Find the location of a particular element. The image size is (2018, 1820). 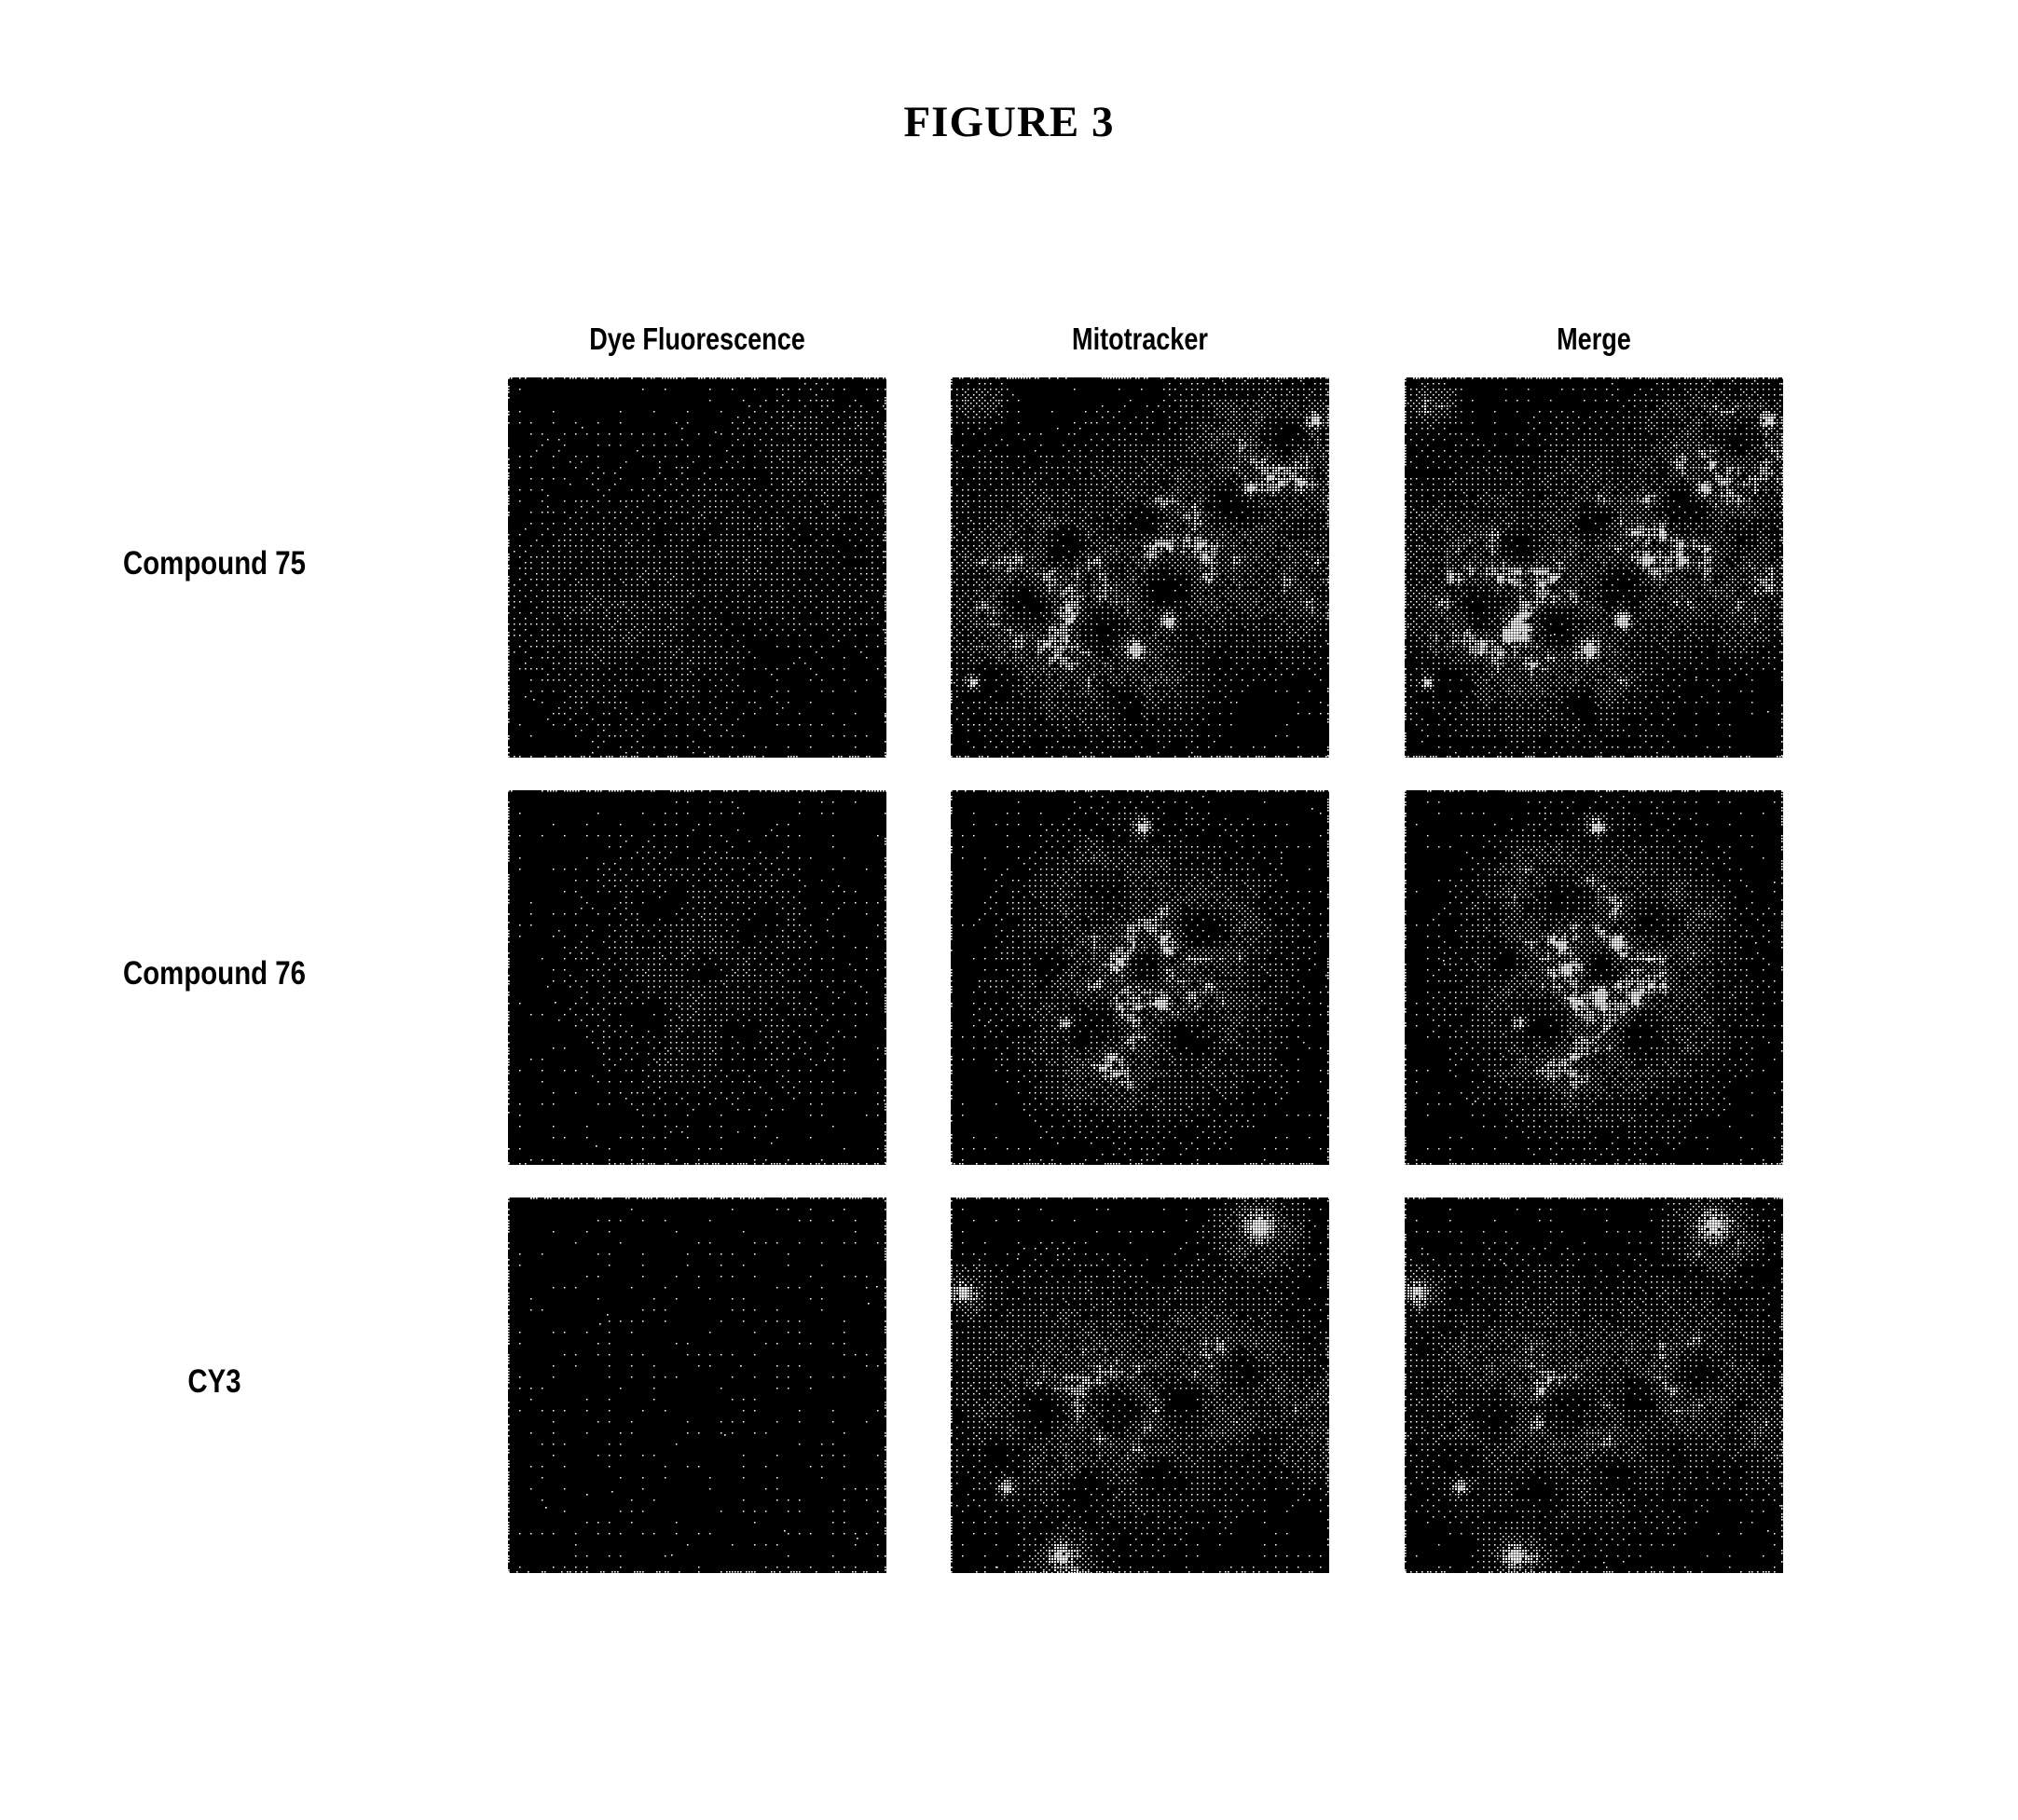

micrograph-panel-compound-75-dye-fluorescence is located at coordinates (697, 567).